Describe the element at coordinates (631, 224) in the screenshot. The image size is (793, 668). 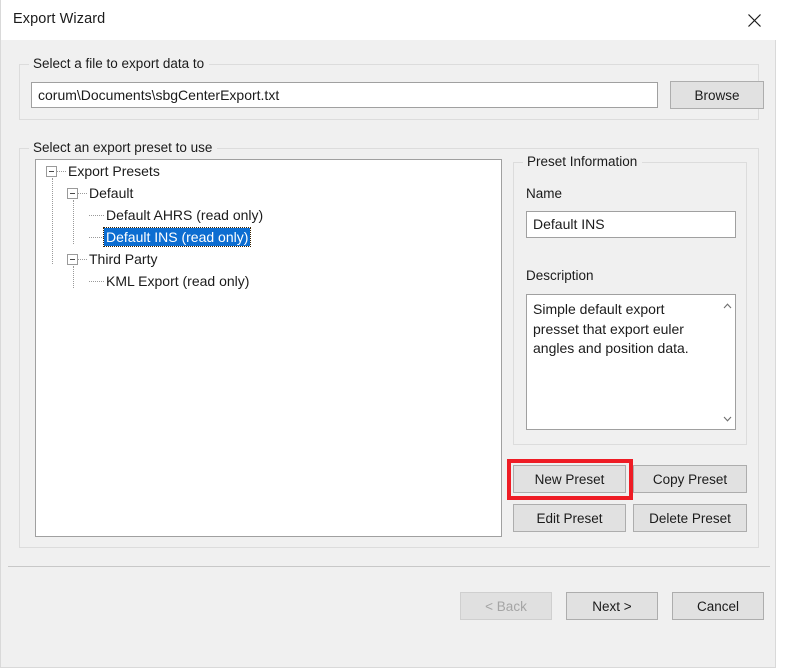
I see `preset-name-input: Default INS` at that location.